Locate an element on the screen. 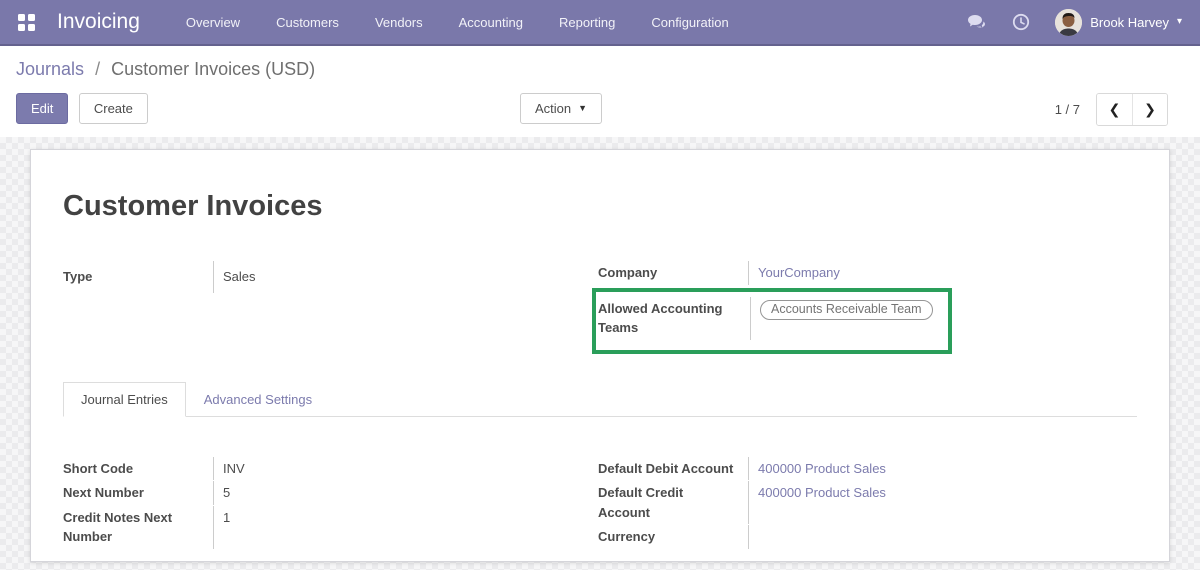 This screenshot has height=570, width=1200. chat-bubbles-icon is located at coordinates (977, 22).